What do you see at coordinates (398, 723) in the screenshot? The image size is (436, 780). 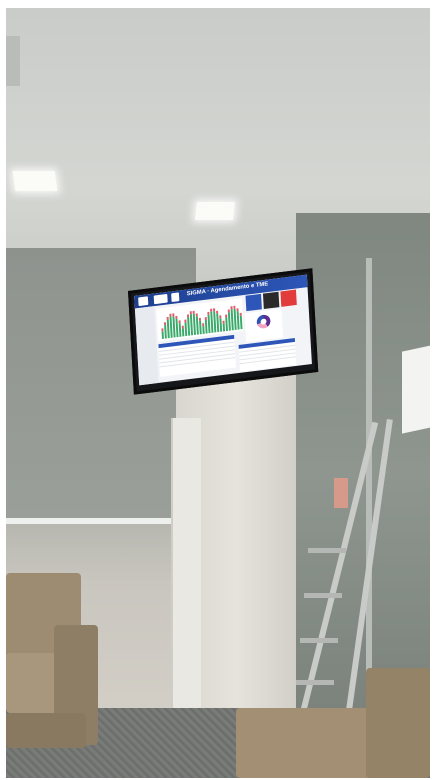 I see `armchair-arm` at bounding box center [398, 723].